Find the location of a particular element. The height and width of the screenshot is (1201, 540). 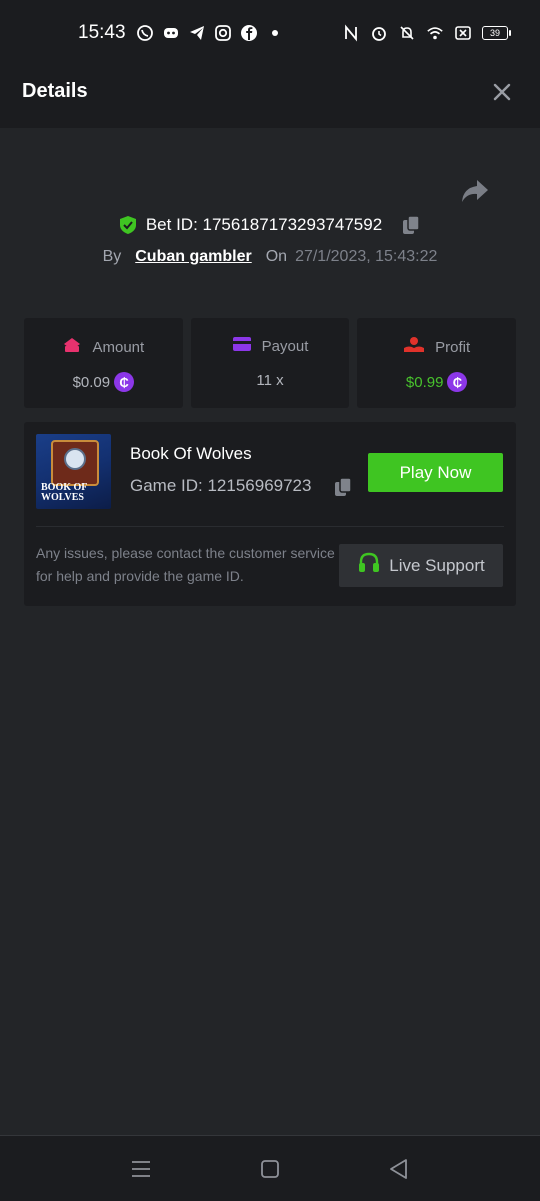

telegram-icon is located at coordinates (197, 33).